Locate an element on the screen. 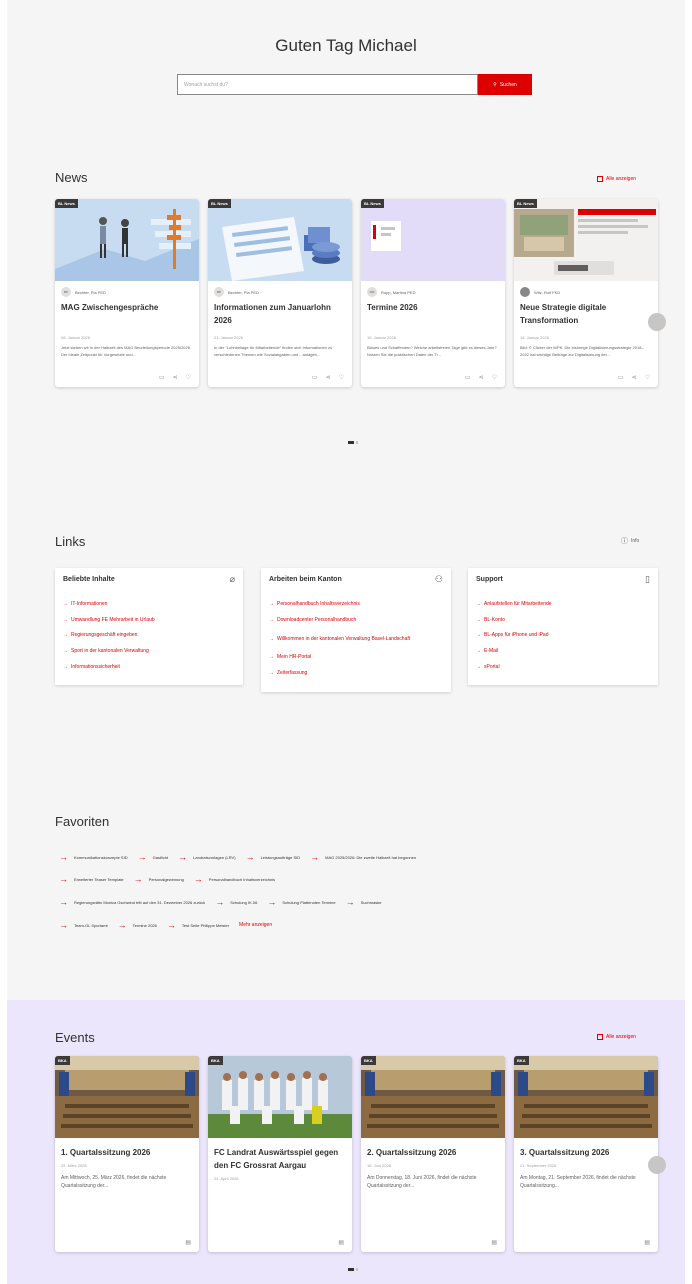 The width and height of the screenshot is (692, 1284). favorite-link: → Termine 2026 is located at coordinates (137, 925).